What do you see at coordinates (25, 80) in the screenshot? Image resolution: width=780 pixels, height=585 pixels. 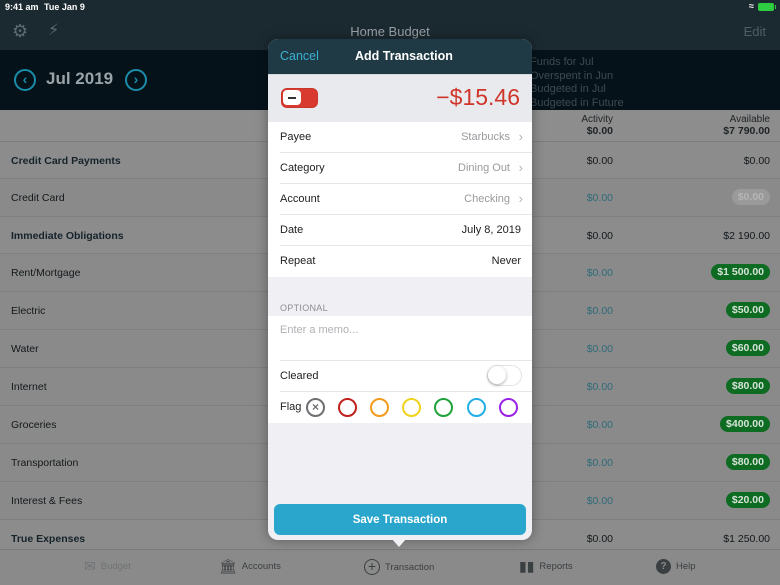 I see `chevron-left-circle-icon: ‹` at bounding box center [25, 80].